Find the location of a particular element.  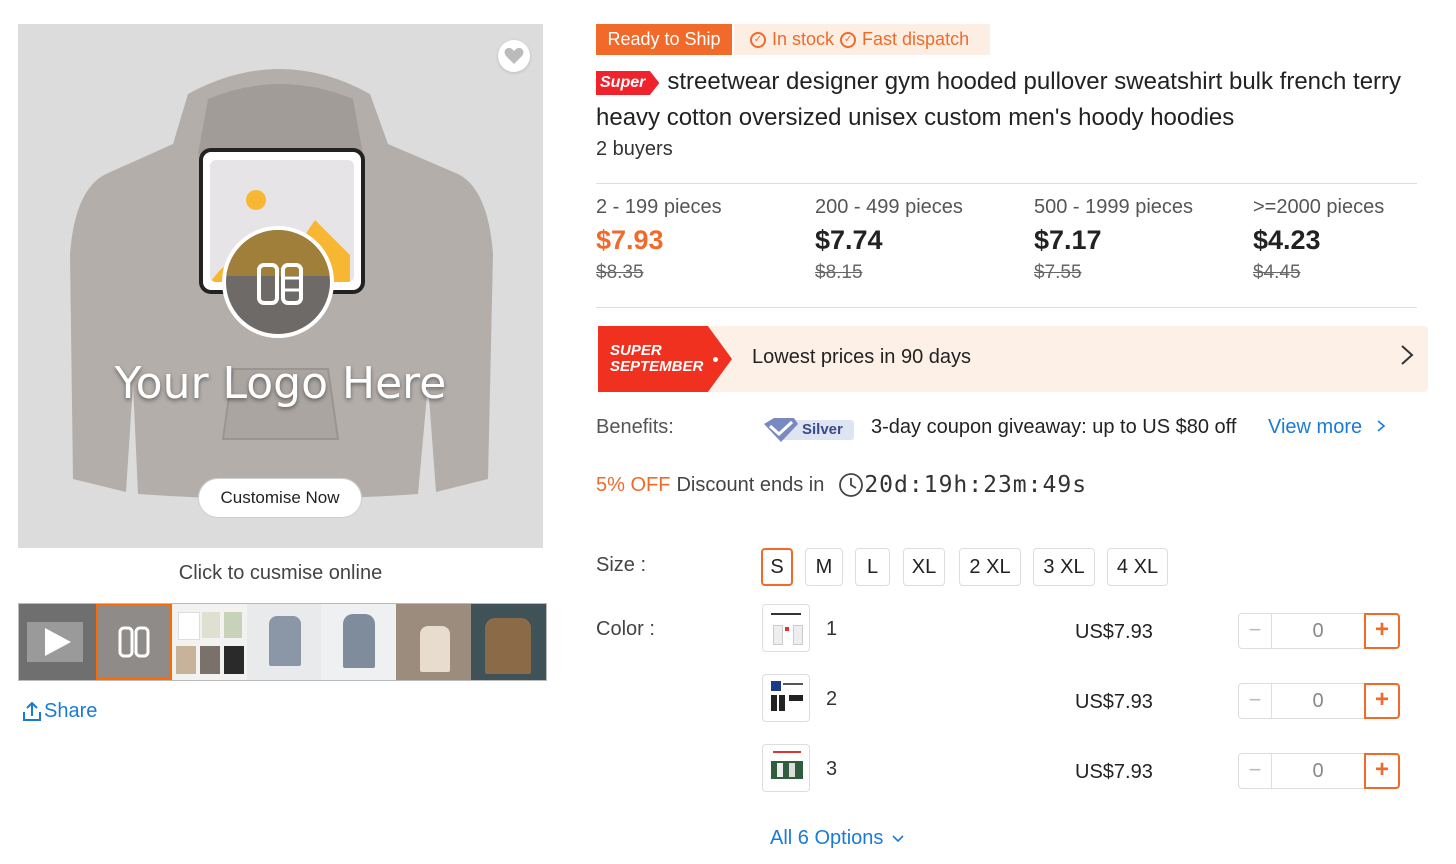

clock-icon is located at coordinates (851, 485).